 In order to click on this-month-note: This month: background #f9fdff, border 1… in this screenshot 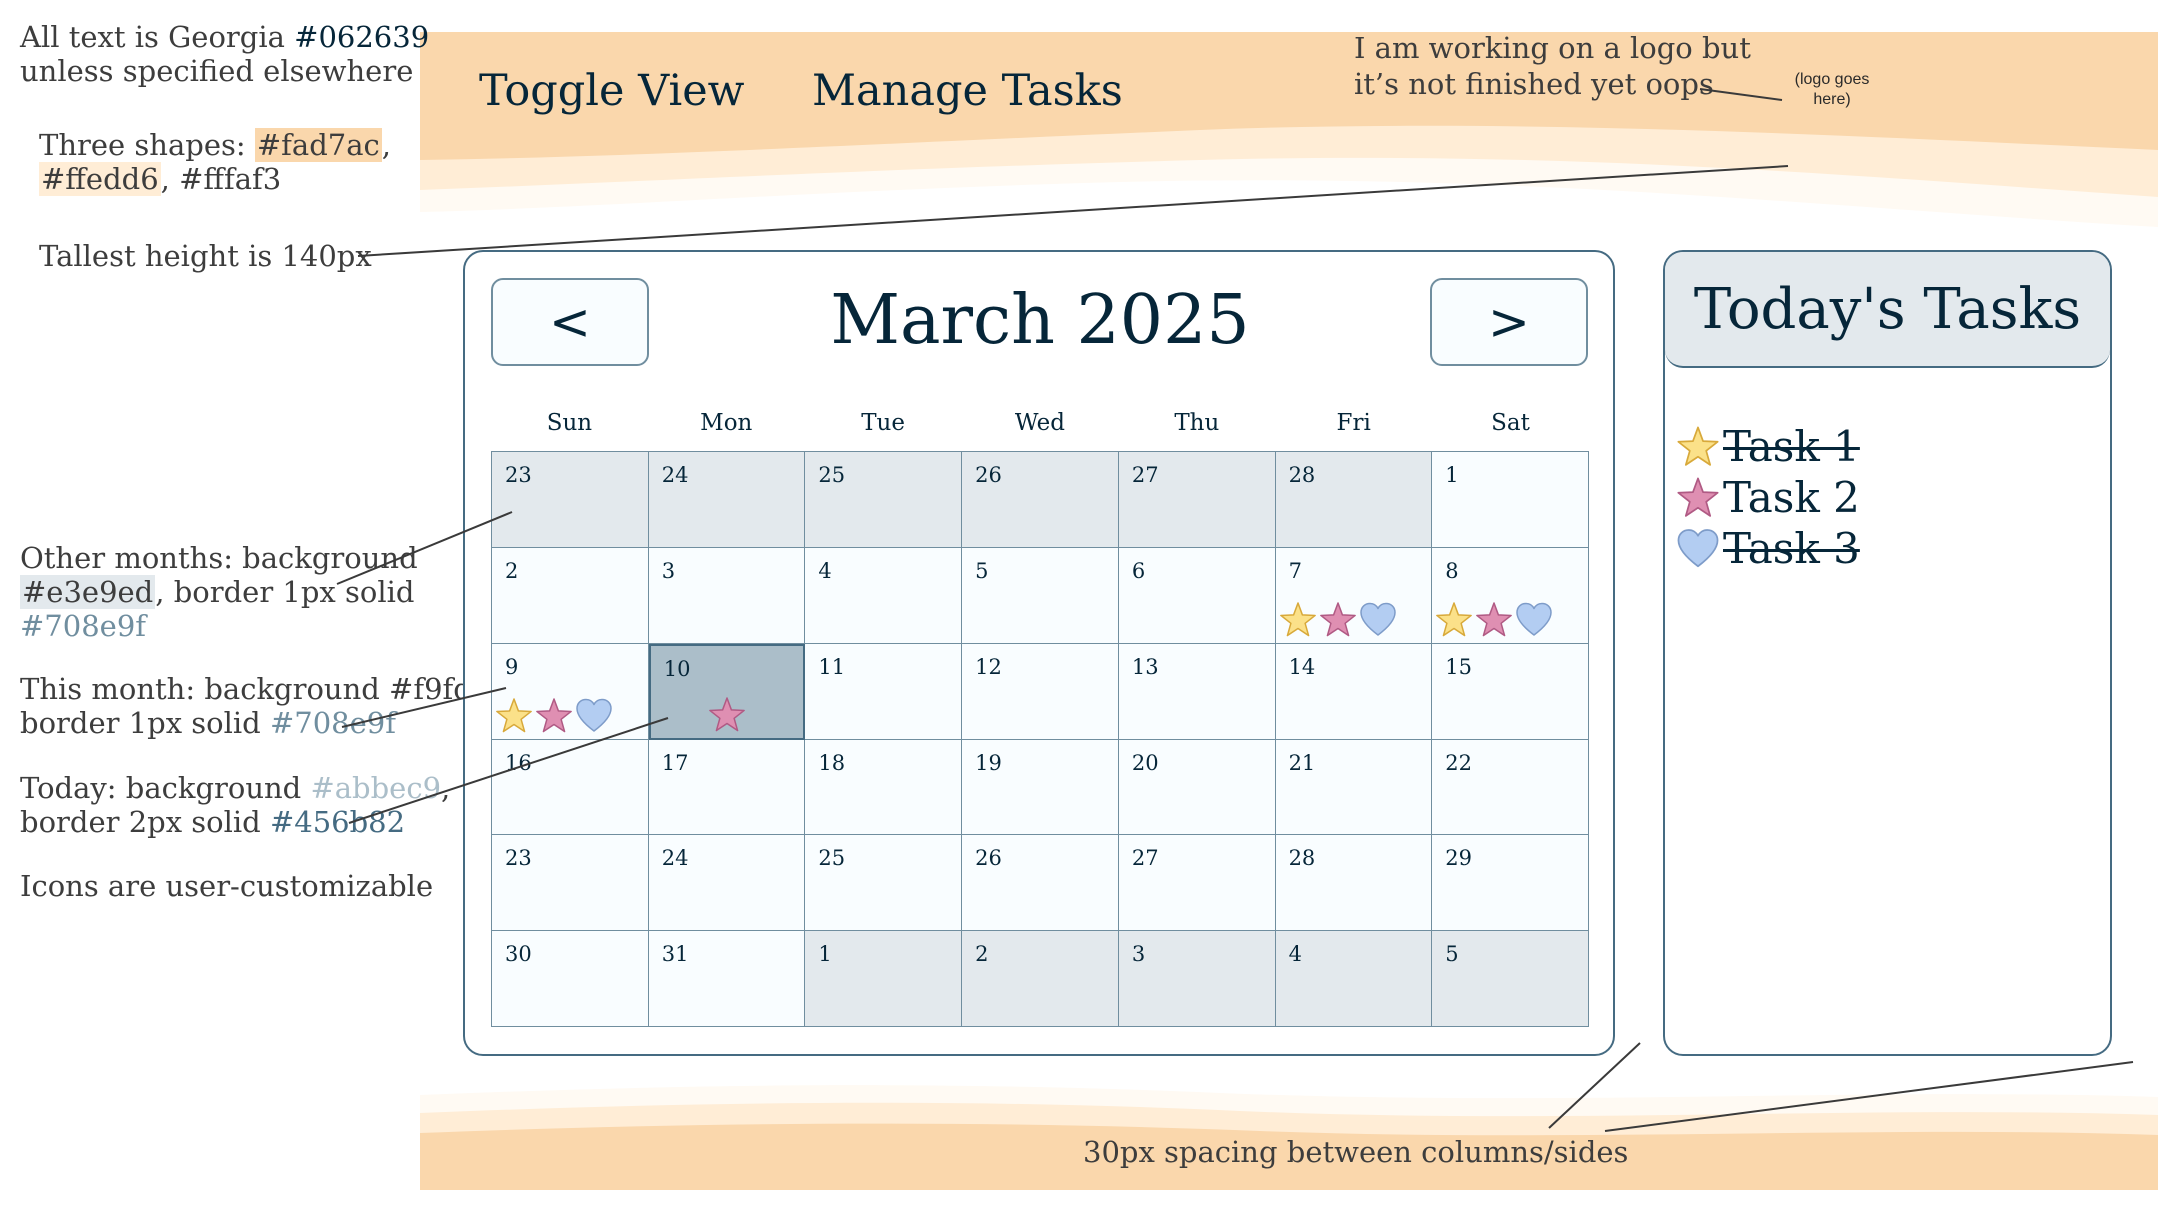, I will do `click(260, 706)`.